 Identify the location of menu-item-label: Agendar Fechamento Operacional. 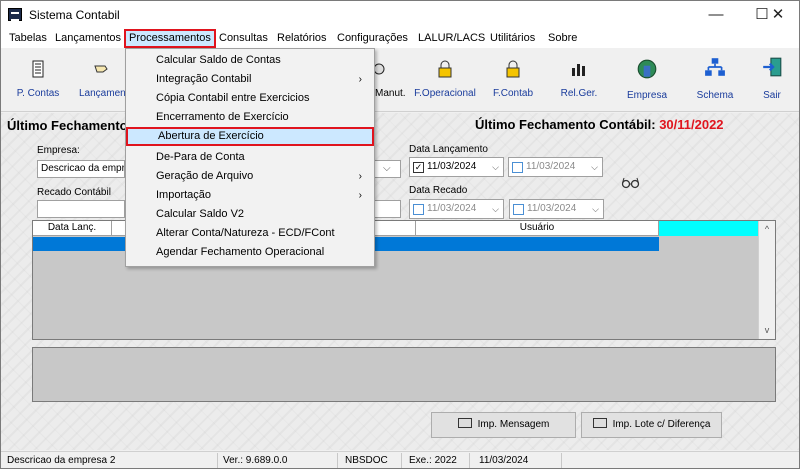
(240, 252).